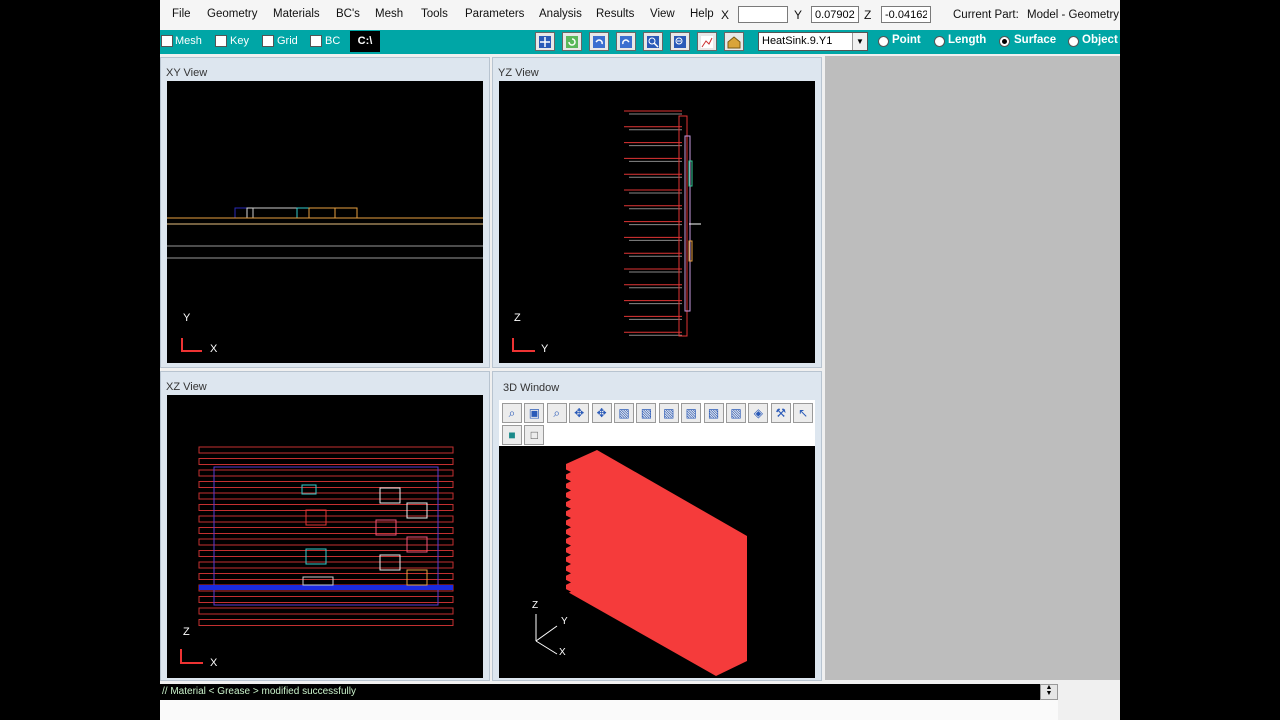  Describe the element at coordinates (534, 413) in the screenshot. I see `zoom-window-icon: ▣` at that location.